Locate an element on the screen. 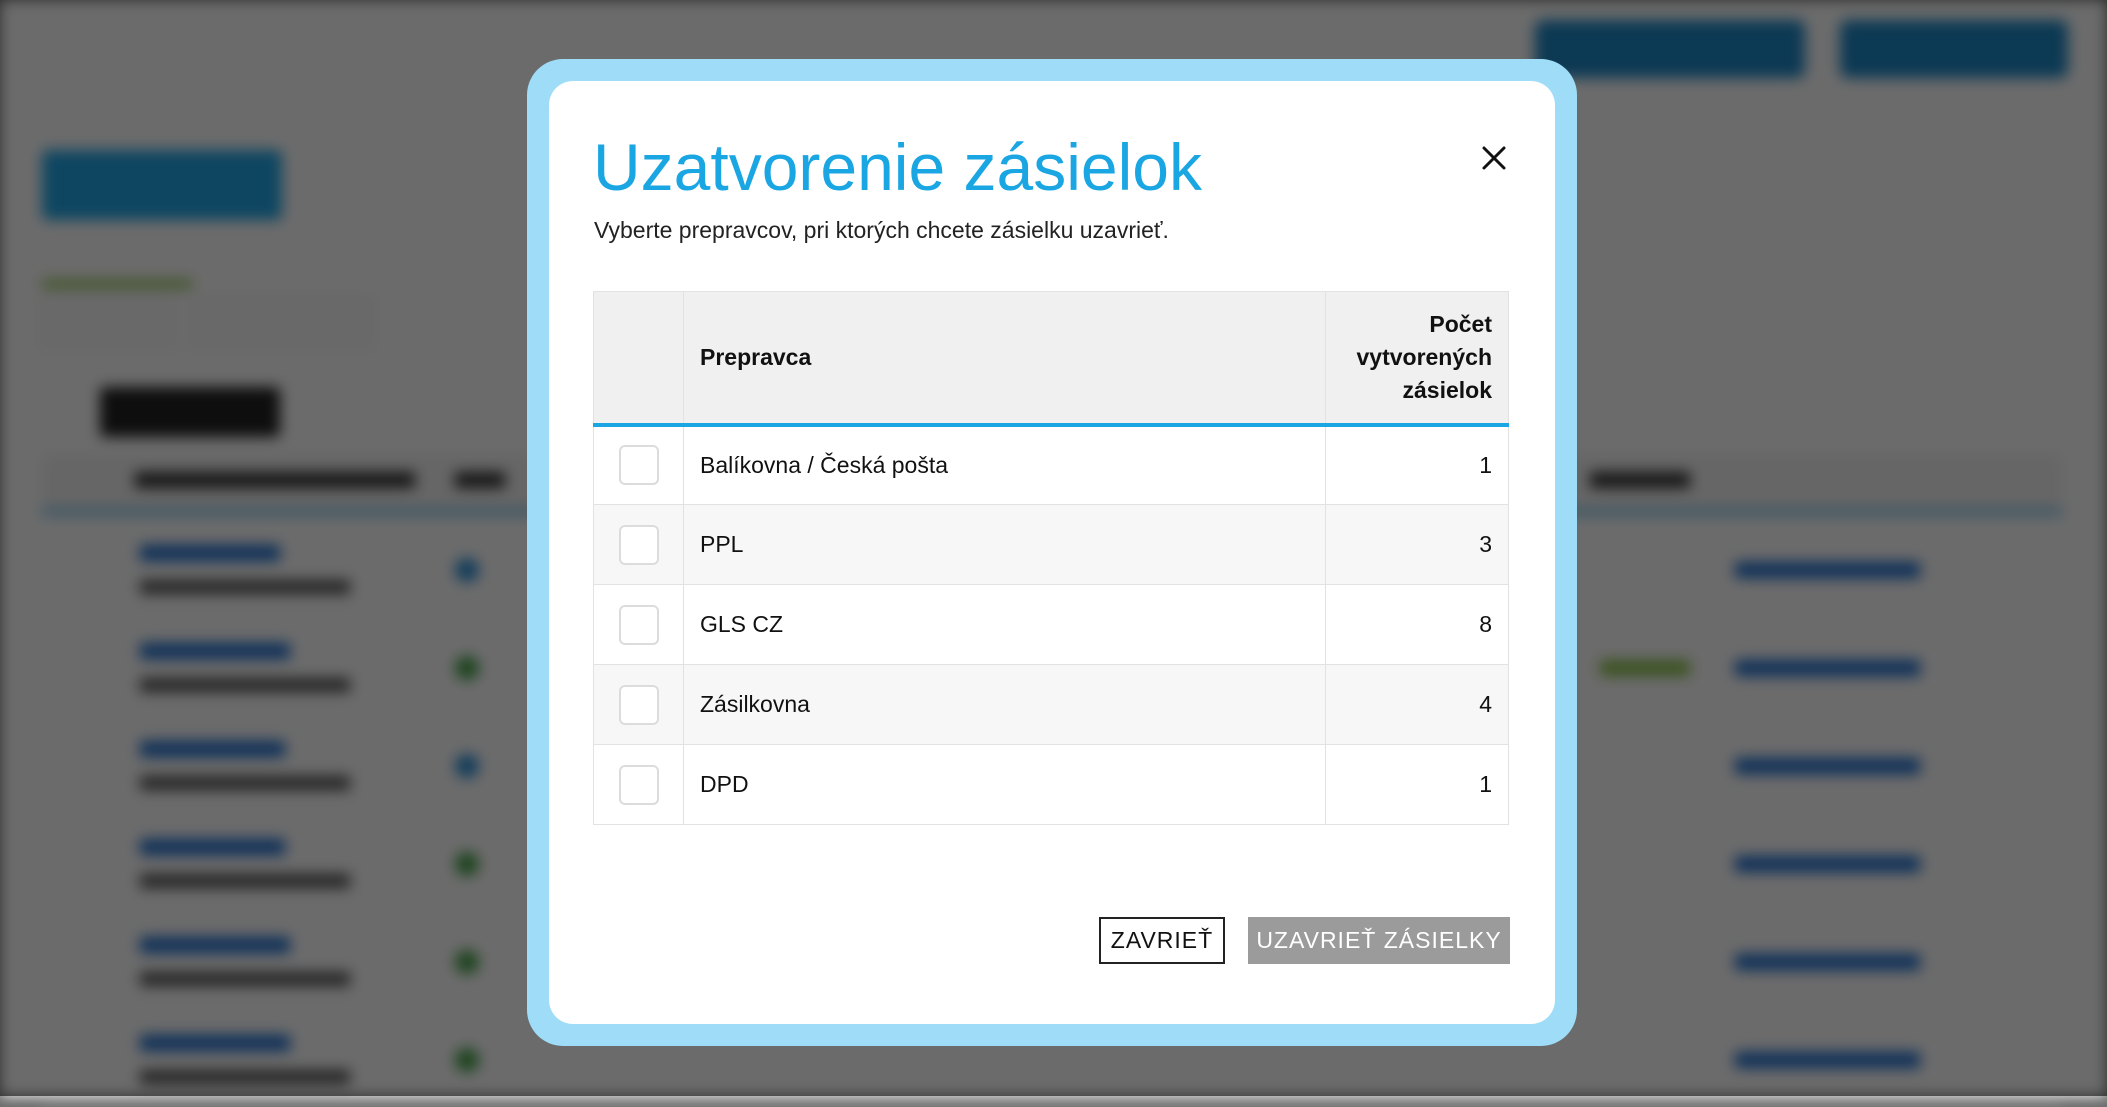  shipment-count: 3 is located at coordinates (1417, 544).